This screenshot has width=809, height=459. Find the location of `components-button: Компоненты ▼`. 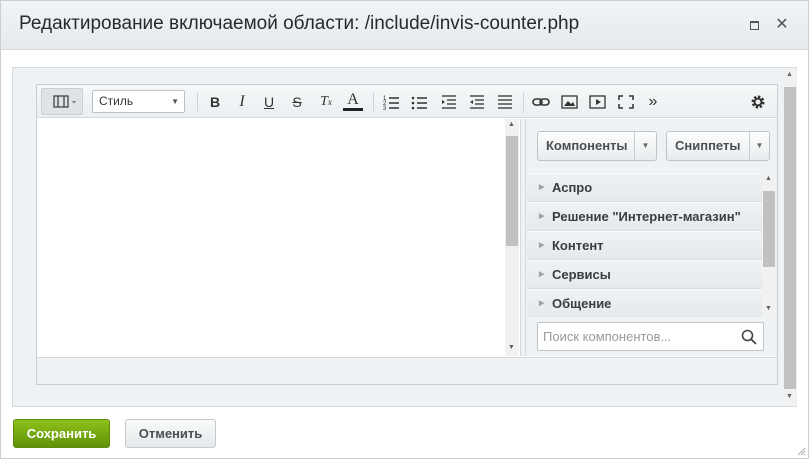

components-button: Компоненты ▼ is located at coordinates (597, 146).